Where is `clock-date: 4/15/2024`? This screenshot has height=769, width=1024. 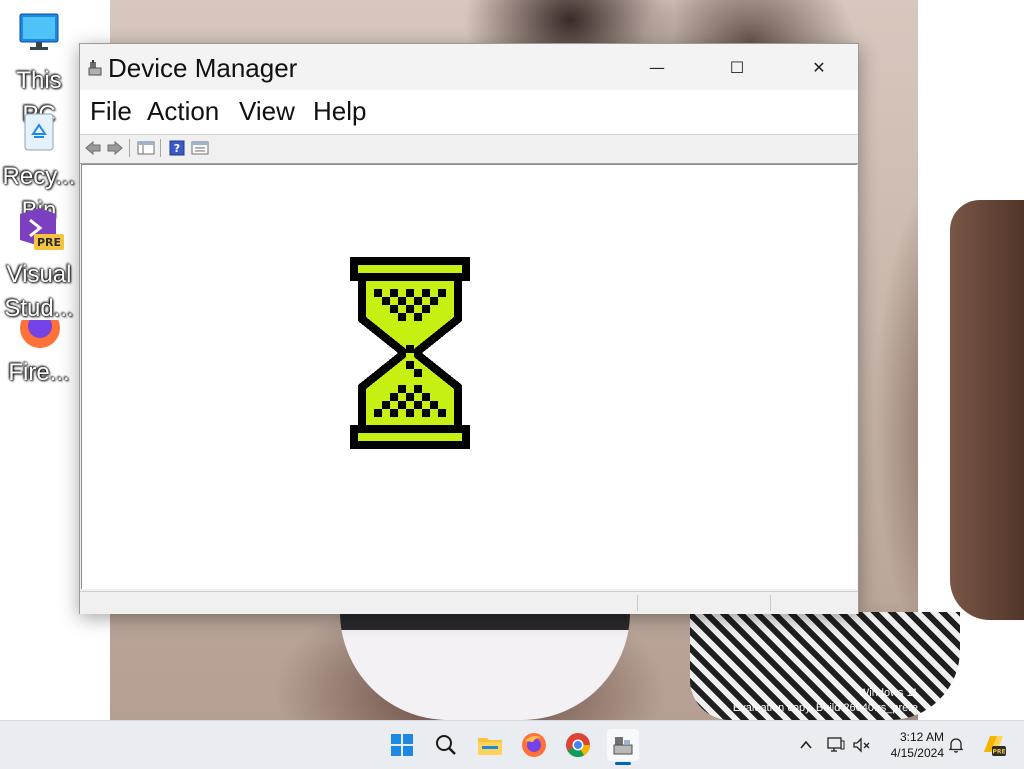 clock-date: 4/15/2024 is located at coordinates (917, 753).